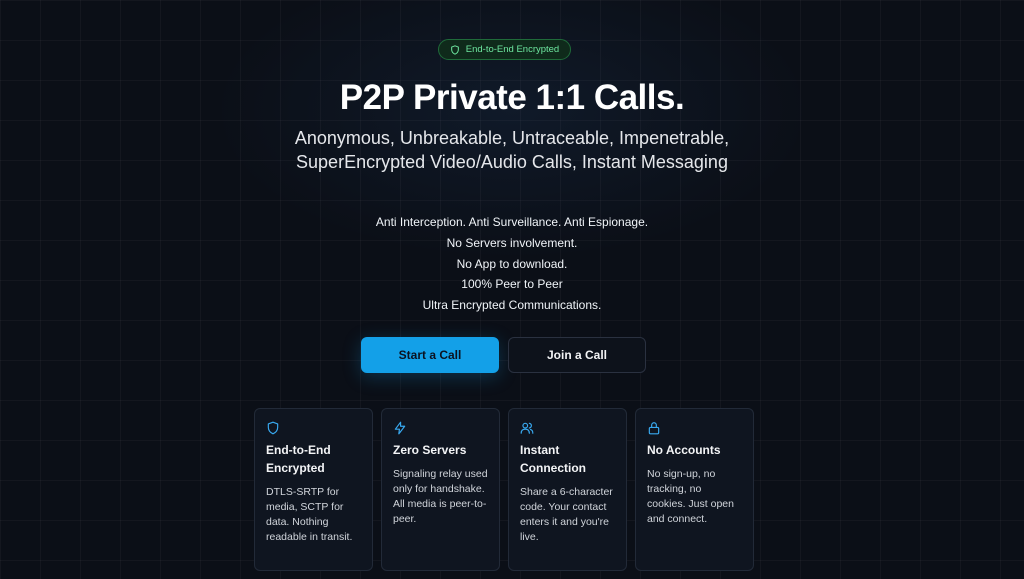  I want to click on feature-title: End-to-End Encrypted, so click(298, 459).